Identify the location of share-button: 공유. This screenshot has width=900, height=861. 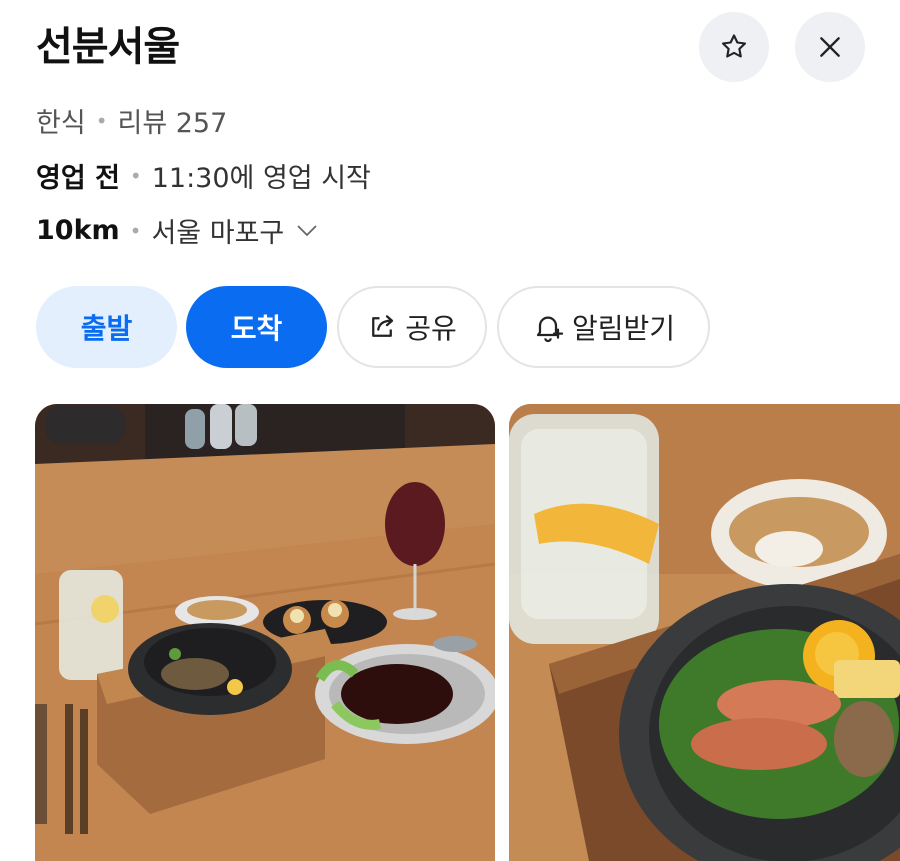
(412, 327).